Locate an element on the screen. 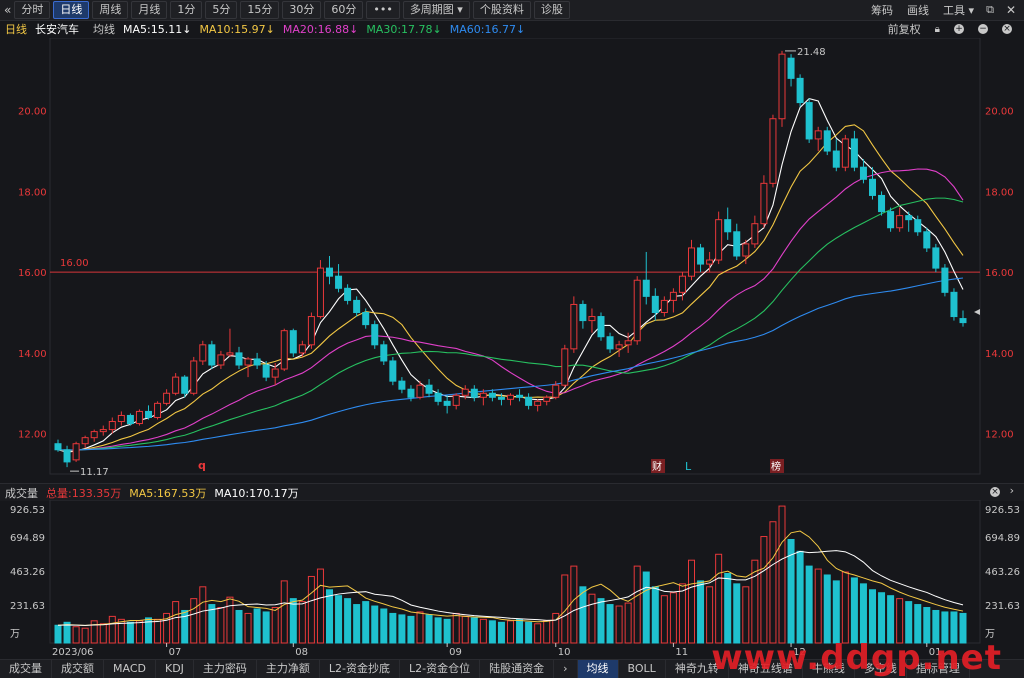  month-label: 10 is located at coordinates (564, 652).